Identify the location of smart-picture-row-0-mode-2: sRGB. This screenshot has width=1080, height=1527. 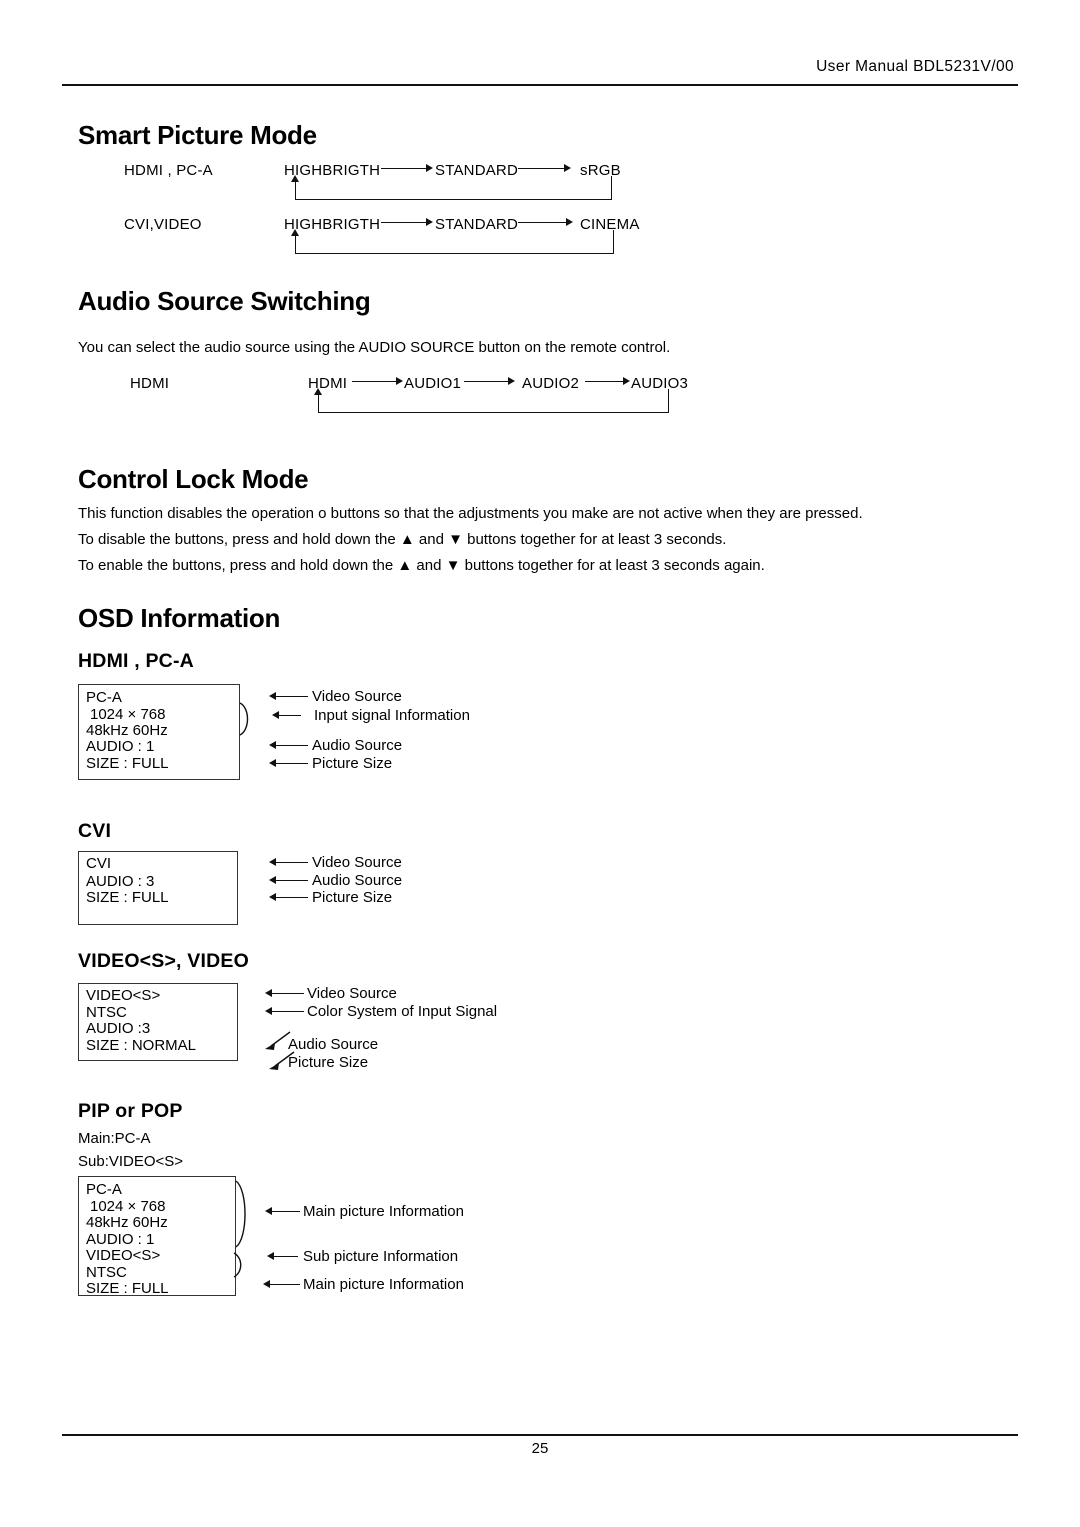
(600, 170).